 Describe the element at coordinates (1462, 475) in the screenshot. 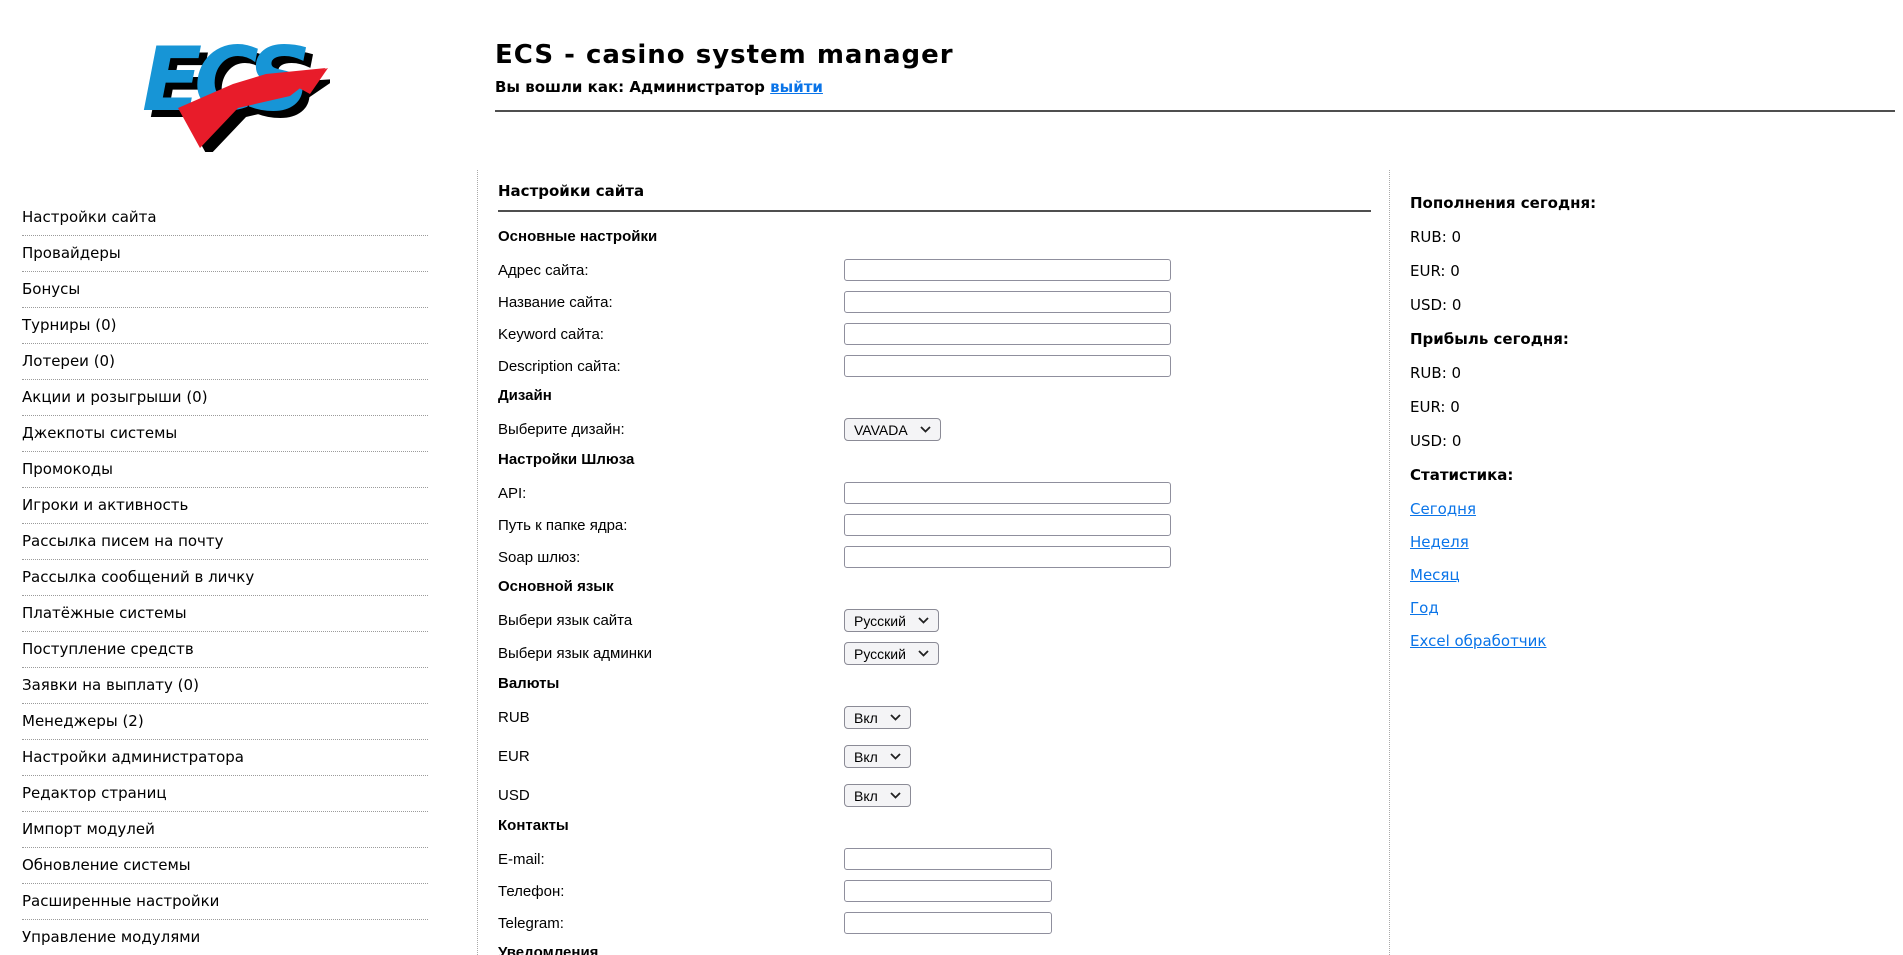

I see `stats-section-header: Статистика:` at that location.